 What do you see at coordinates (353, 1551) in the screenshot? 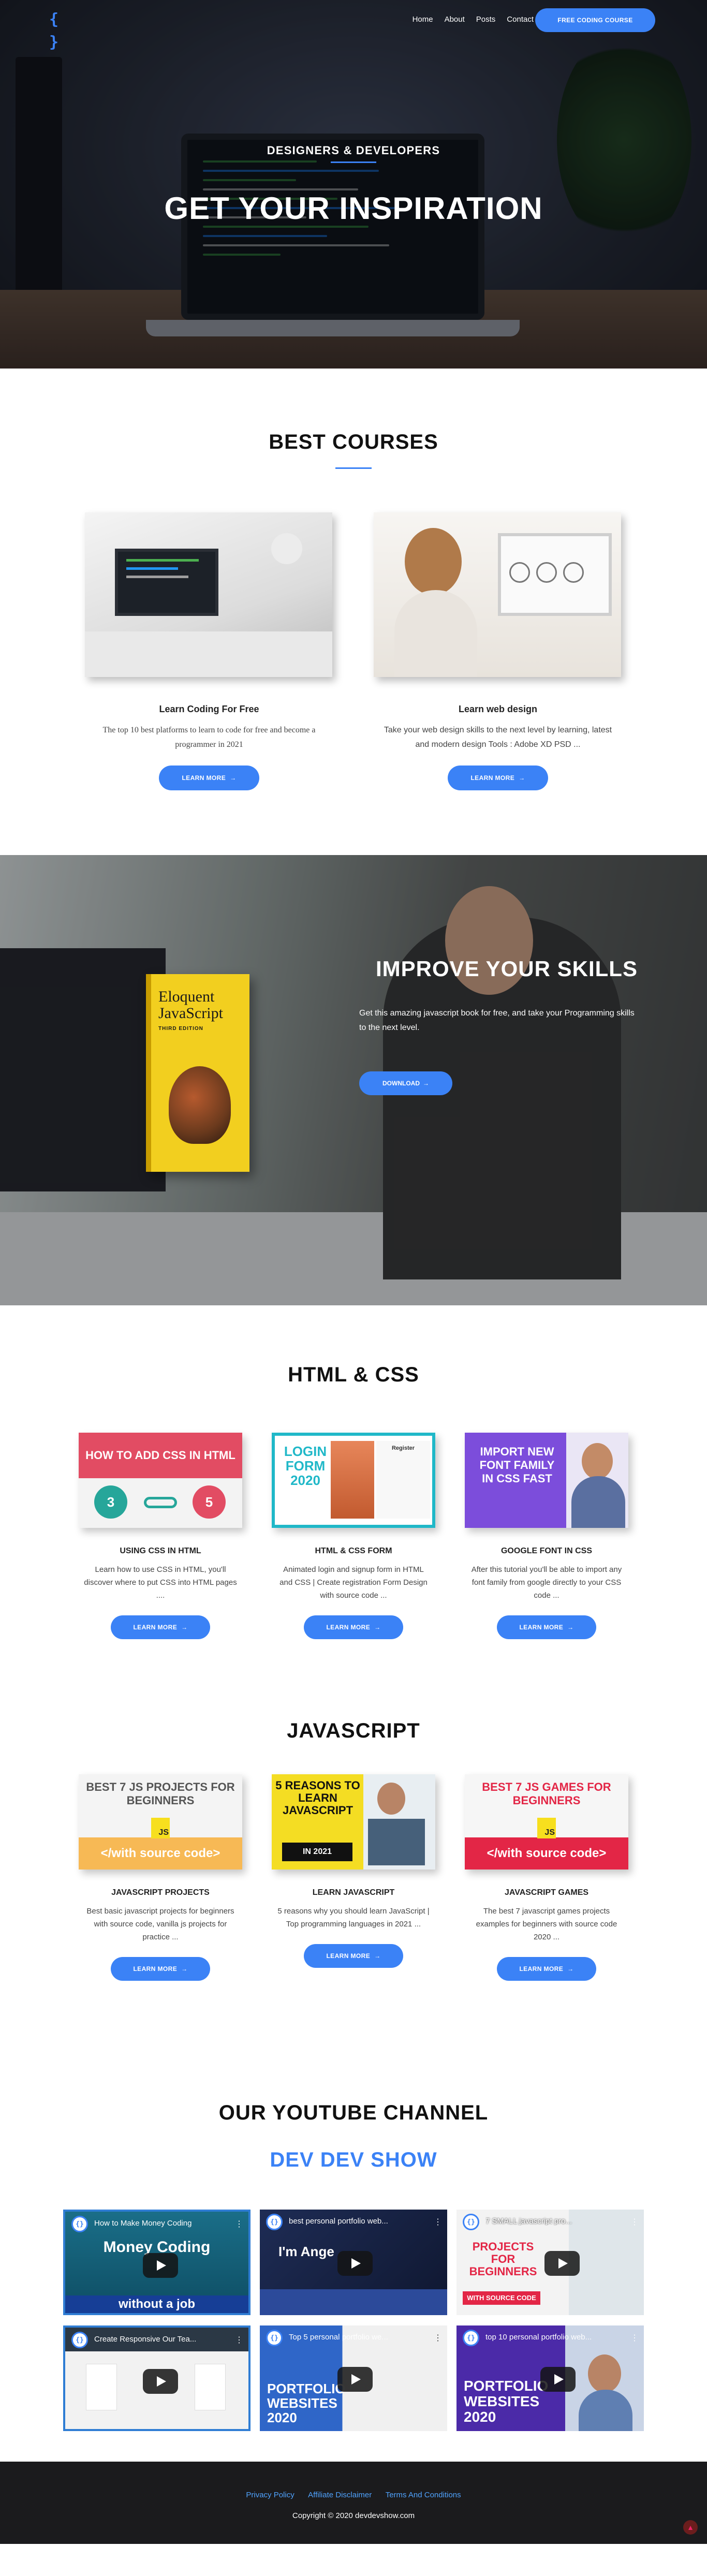
I see `post-title: HTML & CSS FORM` at bounding box center [353, 1551].